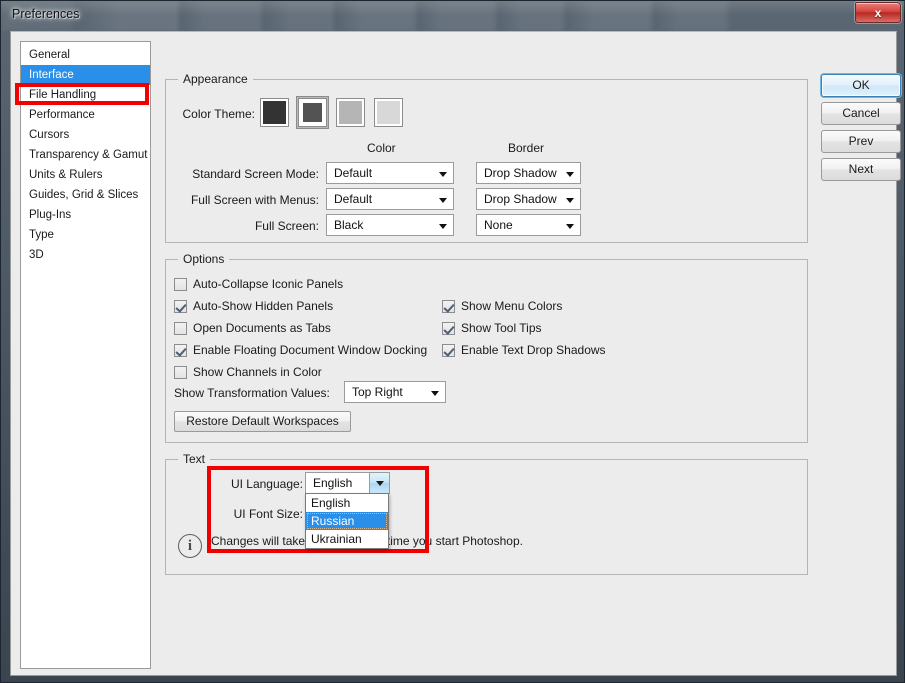 The height and width of the screenshot is (683, 905). What do you see at coordinates (861, 141) in the screenshot?
I see `prev-button: Prev` at bounding box center [861, 141].